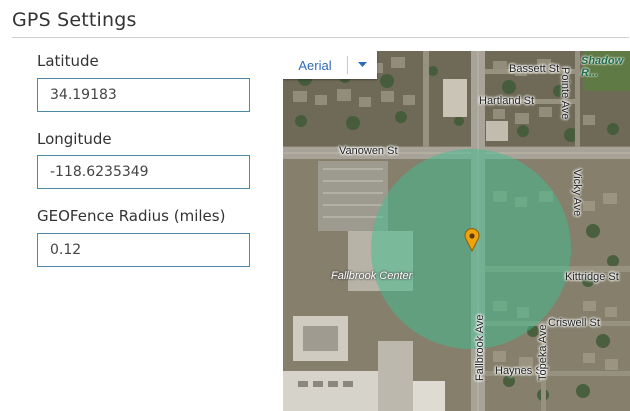  What do you see at coordinates (480, 347) in the screenshot?
I see `street-label-fallbrook: Fallbrook Ave` at bounding box center [480, 347].